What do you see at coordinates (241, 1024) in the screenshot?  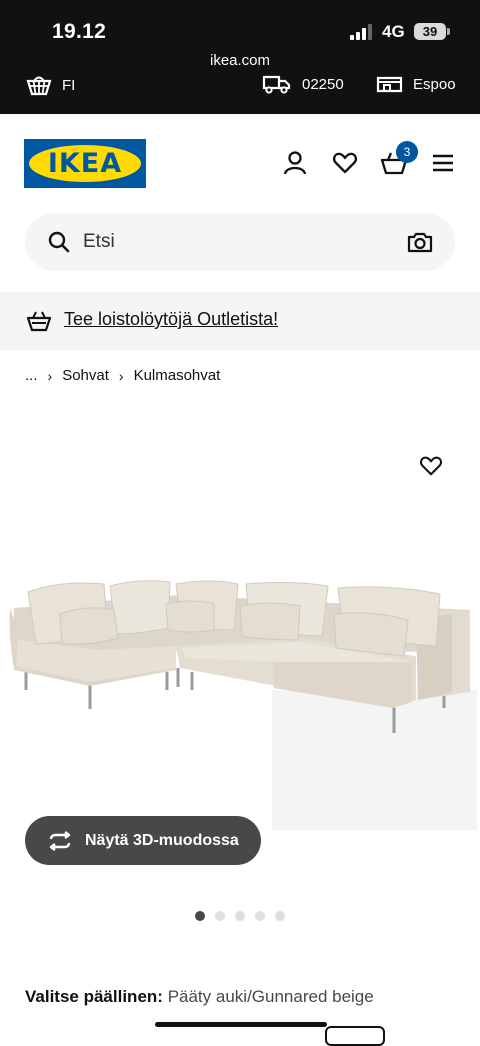 I see `home-indicator` at bounding box center [241, 1024].